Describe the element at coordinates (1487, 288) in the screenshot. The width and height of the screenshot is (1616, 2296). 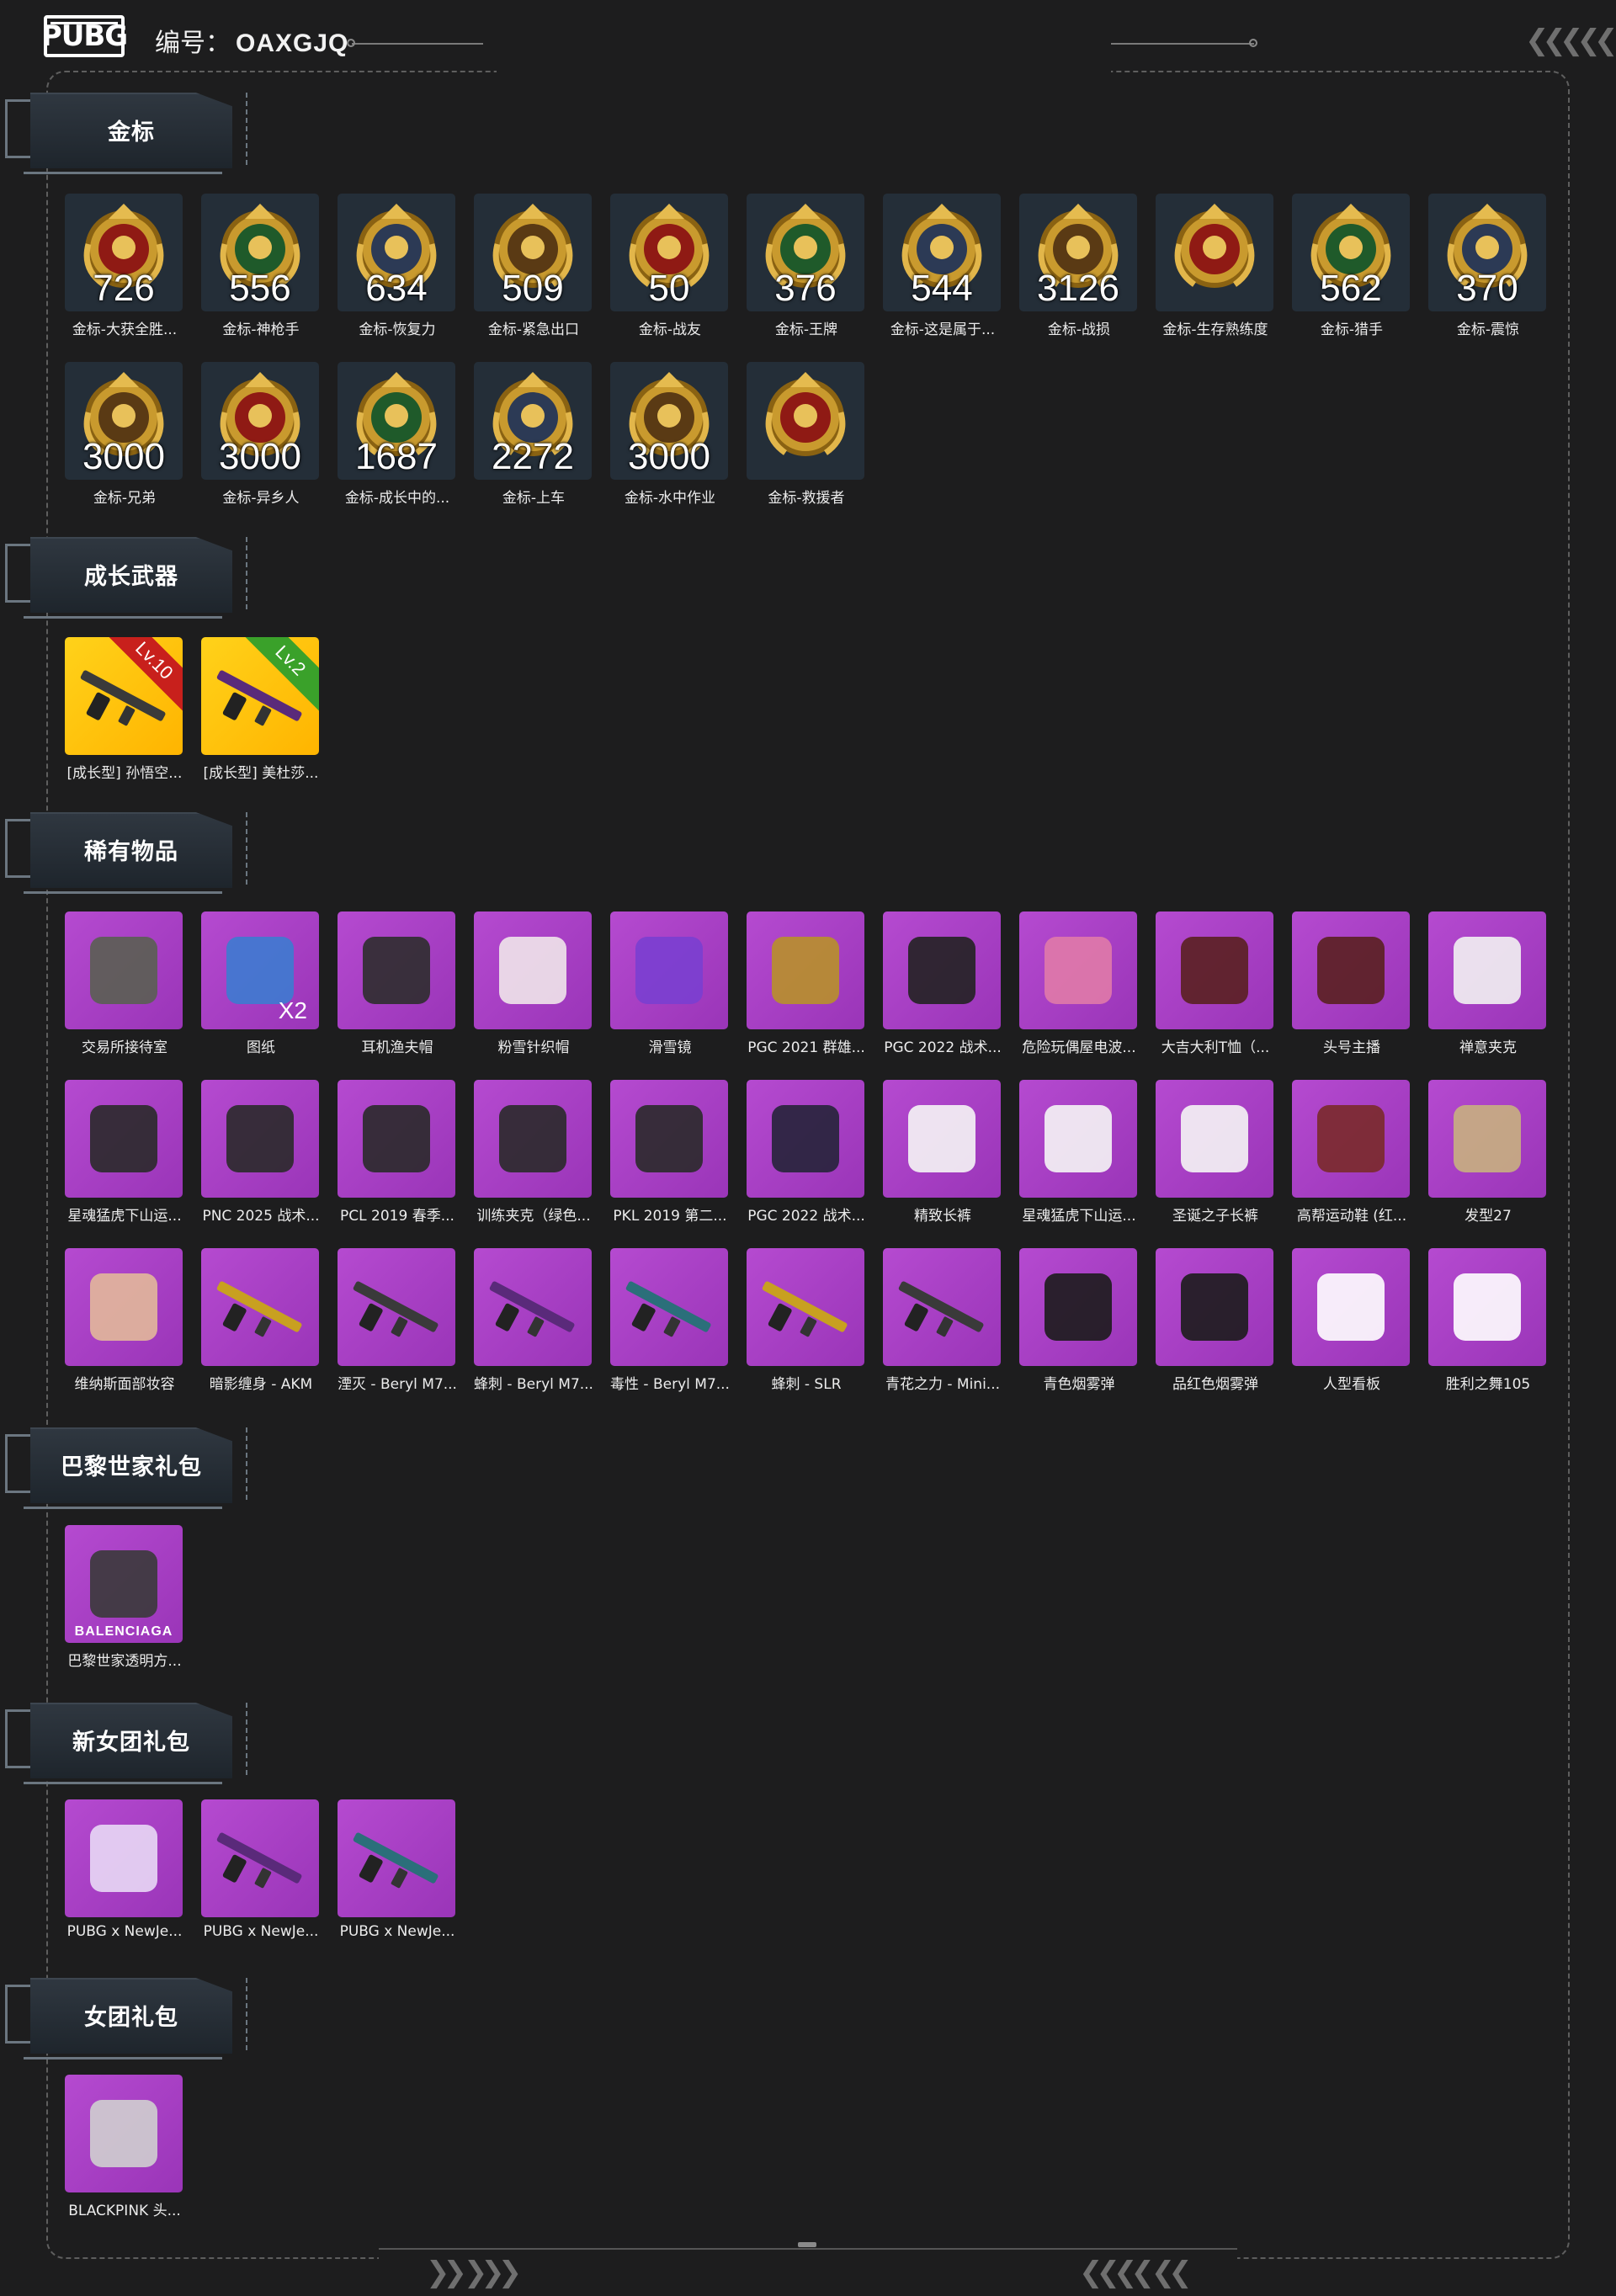
I see `item-count: 370` at that location.